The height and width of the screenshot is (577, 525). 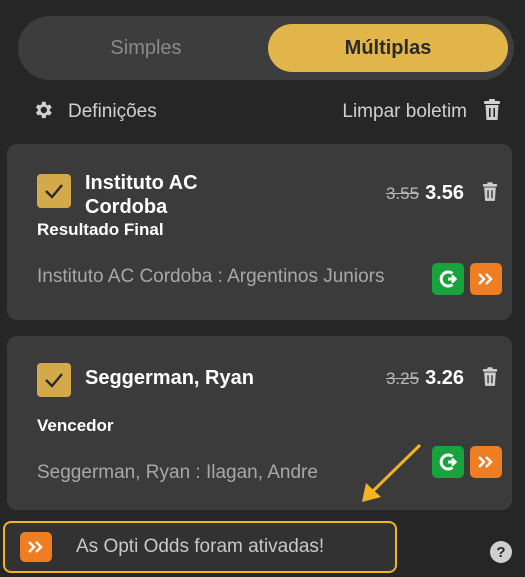 What do you see at coordinates (388, 48) in the screenshot?
I see `tab-multiplas: Múltiplas` at bounding box center [388, 48].